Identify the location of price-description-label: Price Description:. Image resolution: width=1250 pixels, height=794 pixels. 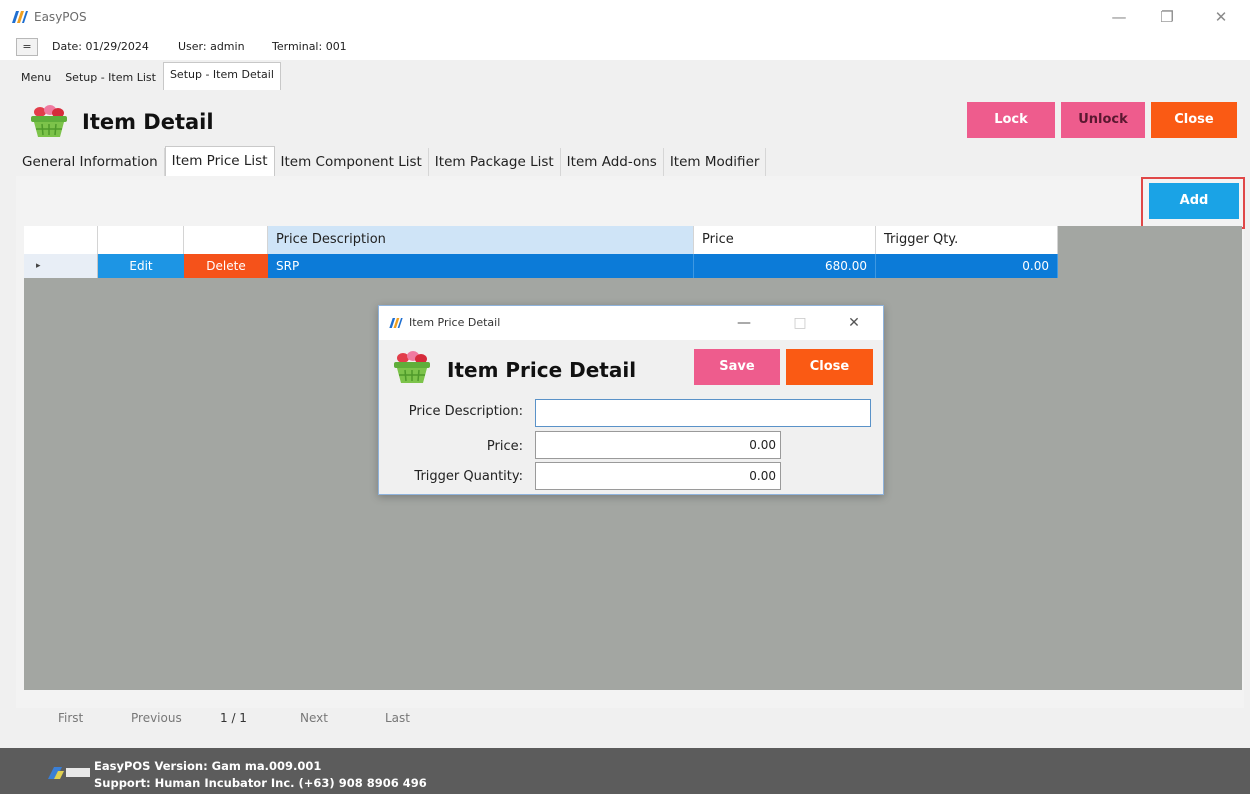
(465, 411).